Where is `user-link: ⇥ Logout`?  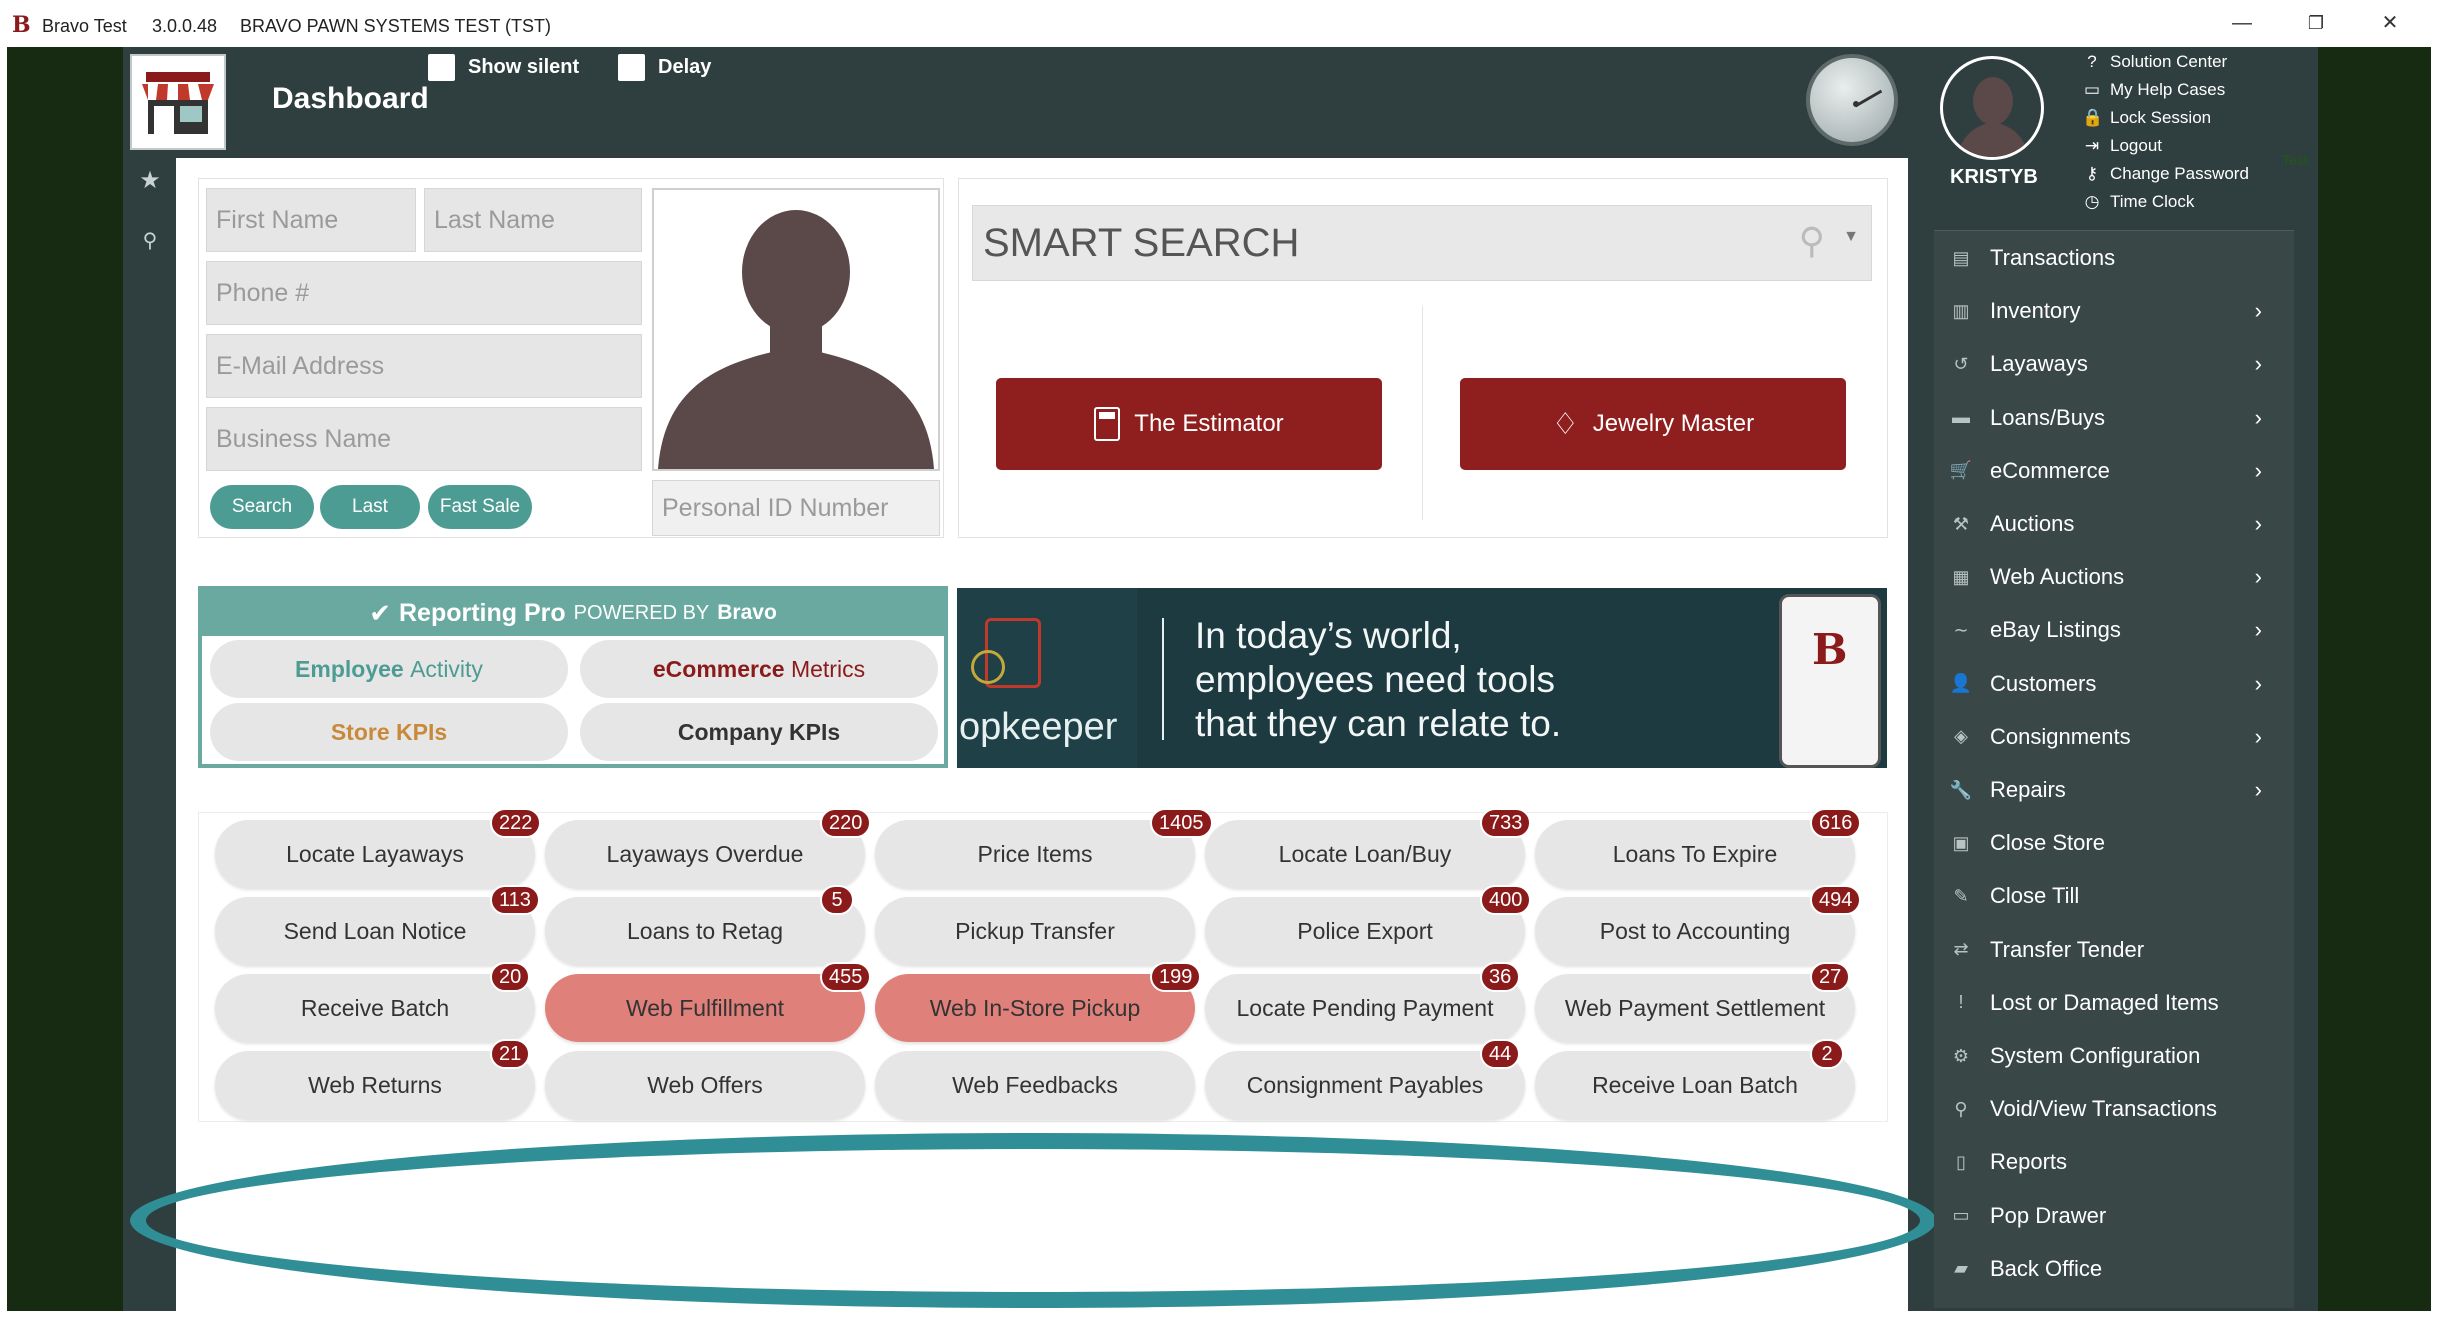
user-link: ⇥ Logout is located at coordinates (2122, 146).